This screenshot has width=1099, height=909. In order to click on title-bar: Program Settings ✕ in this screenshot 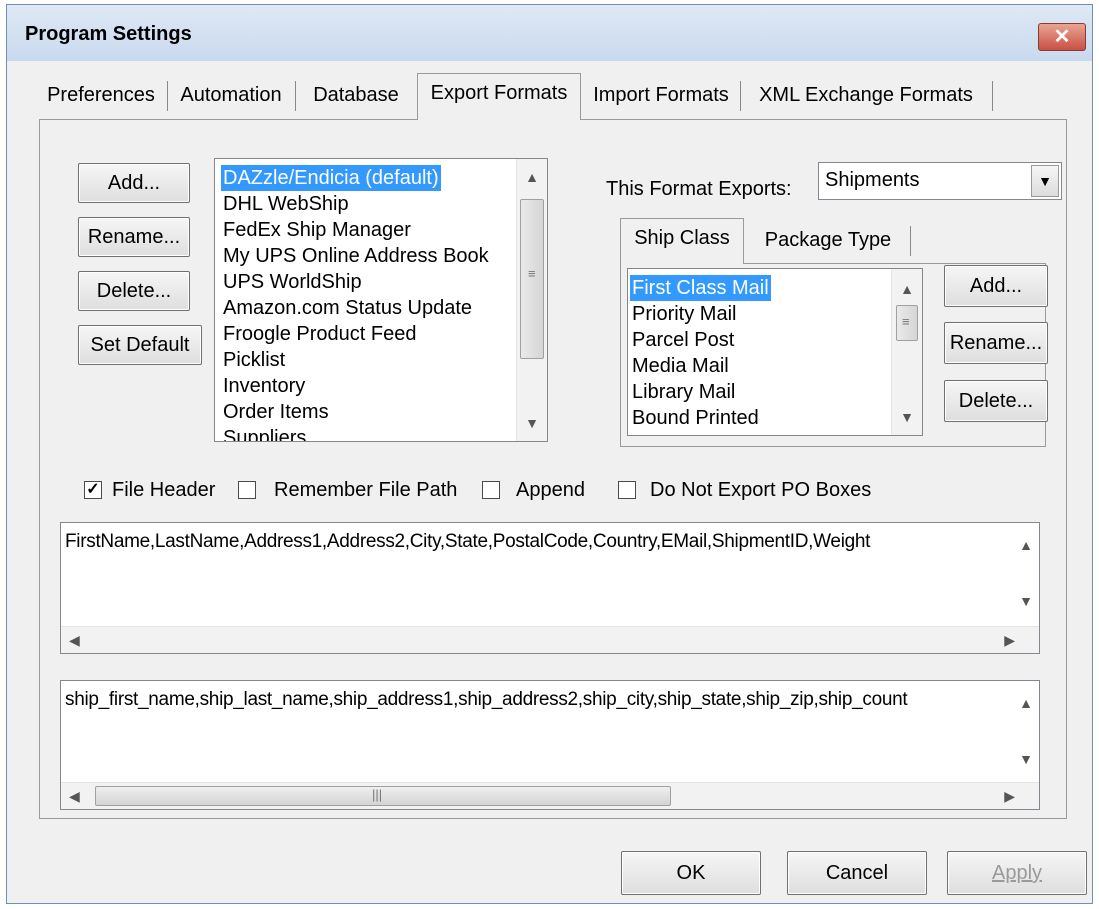, I will do `click(549, 33)`.